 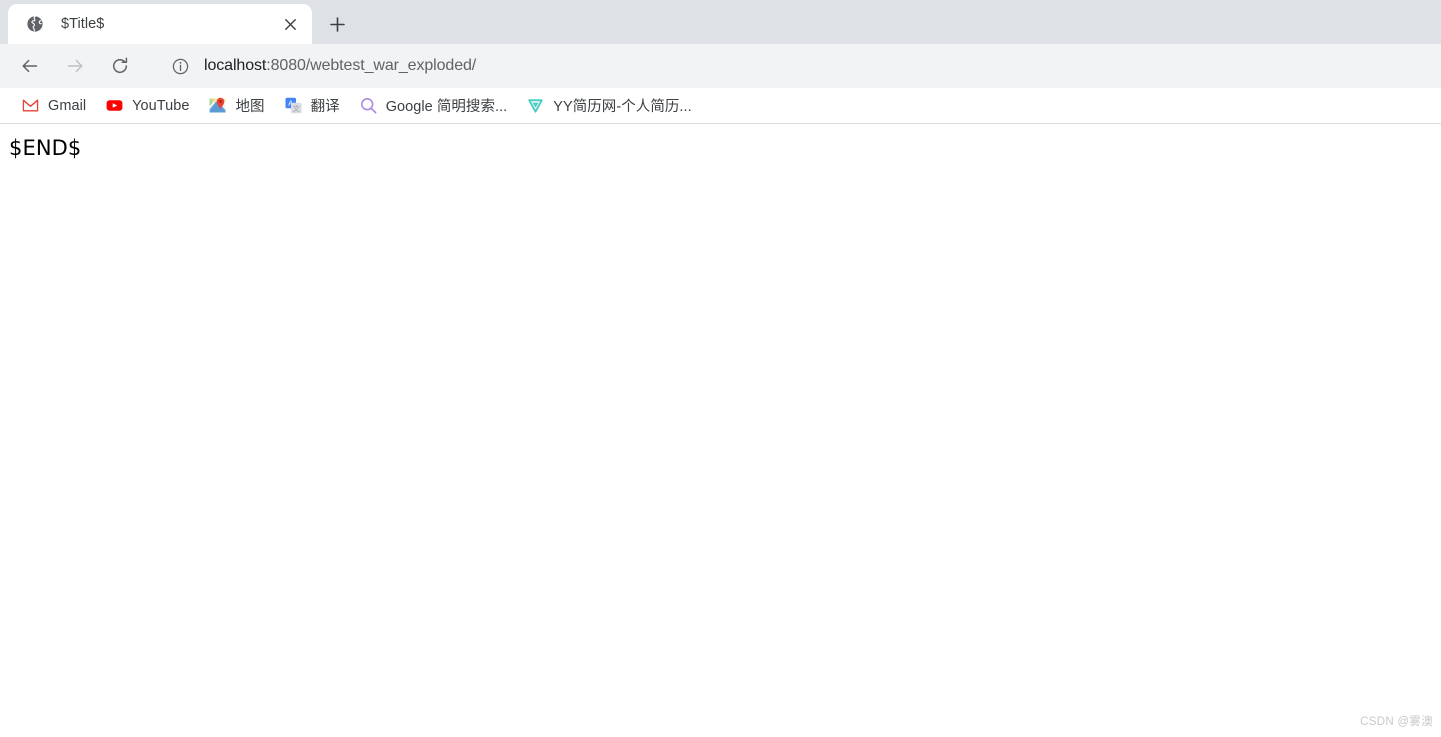 I want to click on arrow-right-icon, so click(x=75, y=66).